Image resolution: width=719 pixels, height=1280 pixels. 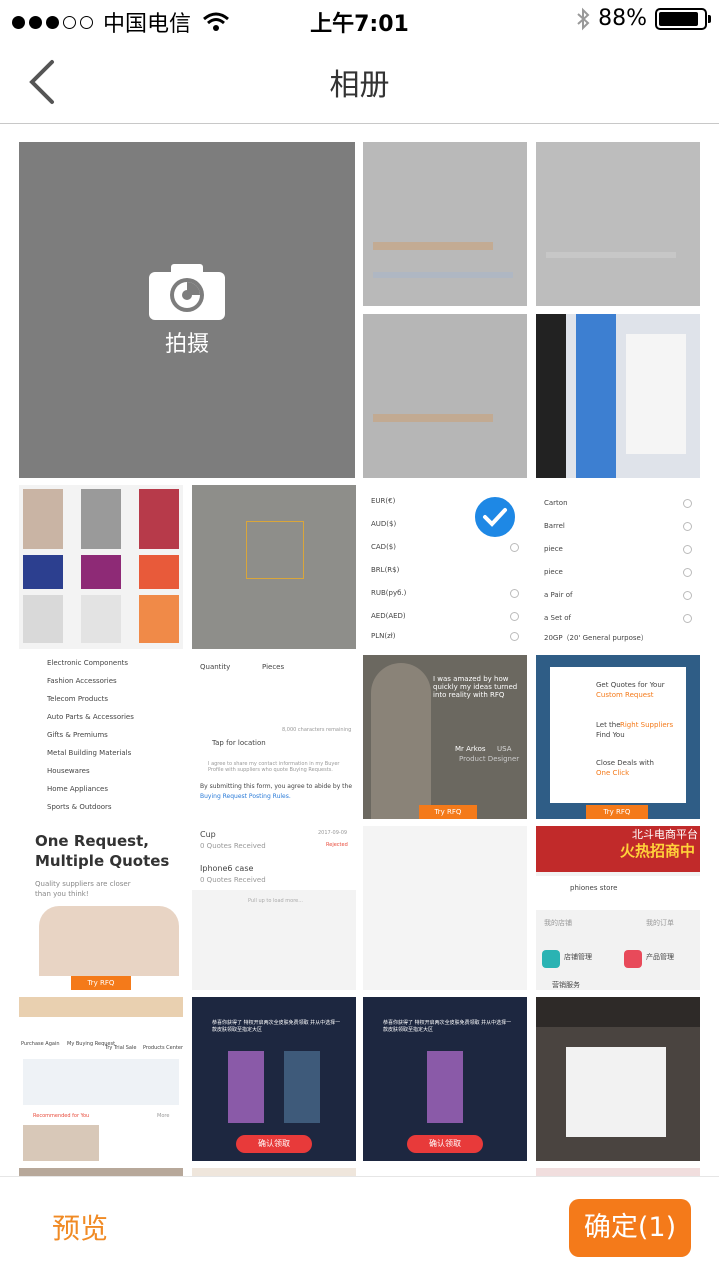 What do you see at coordinates (186, 344) in the screenshot?
I see `camera-label: 拍摄` at bounding box center [186, 344].